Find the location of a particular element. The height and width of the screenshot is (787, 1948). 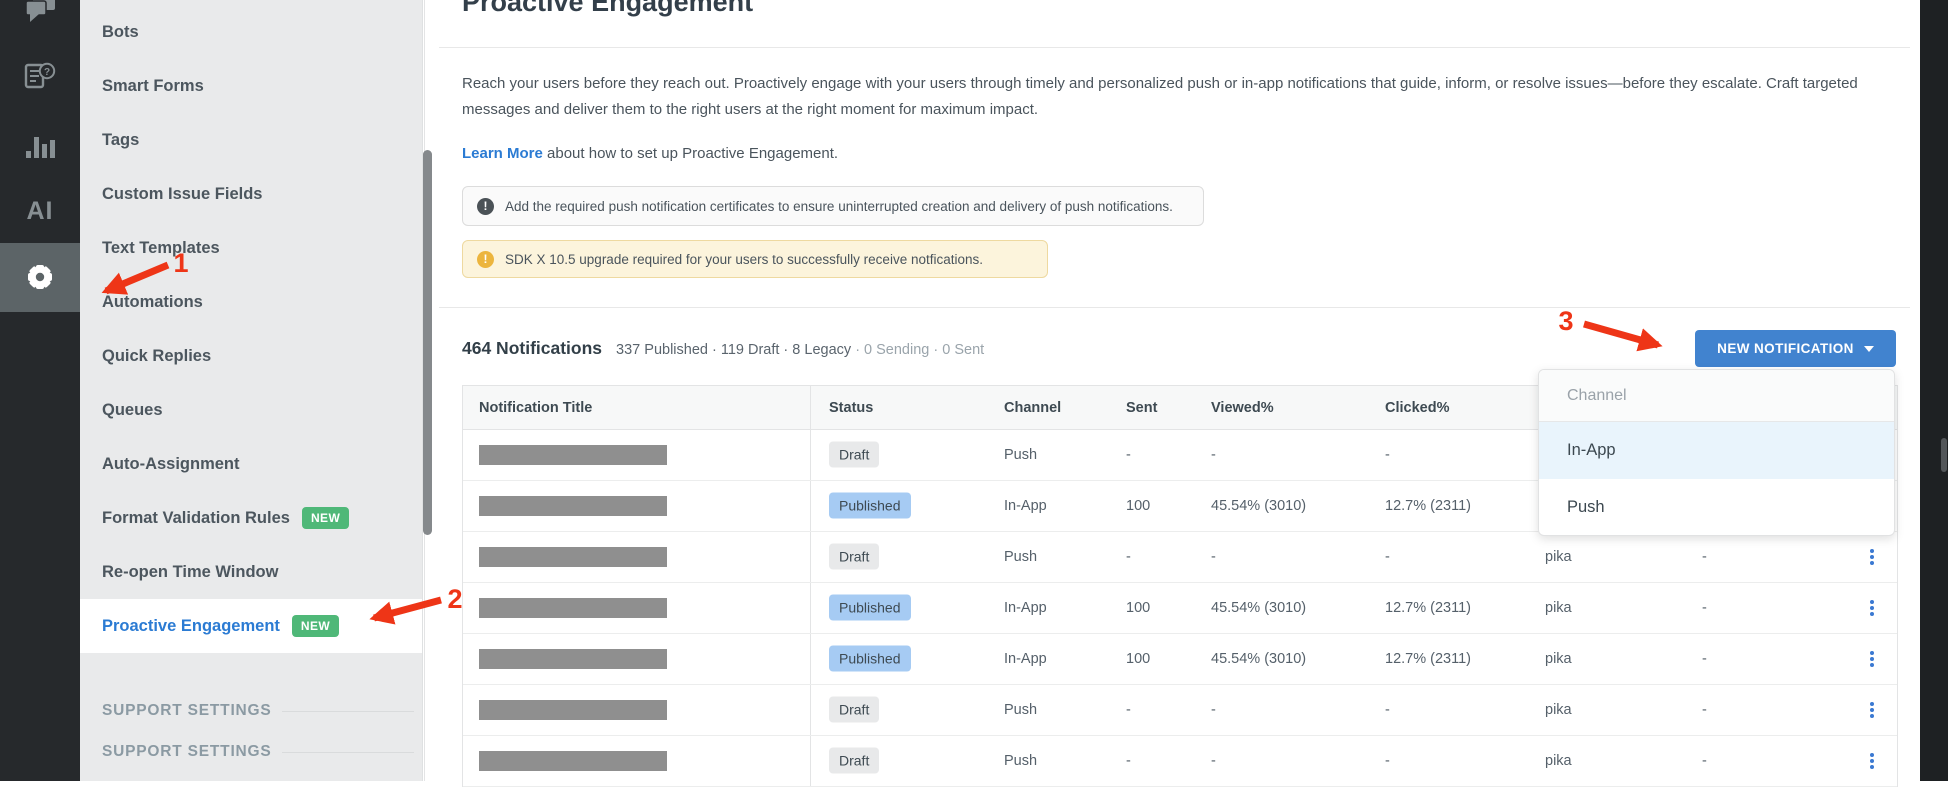

chevron-down-icon is located at coordinates (1868, 348).